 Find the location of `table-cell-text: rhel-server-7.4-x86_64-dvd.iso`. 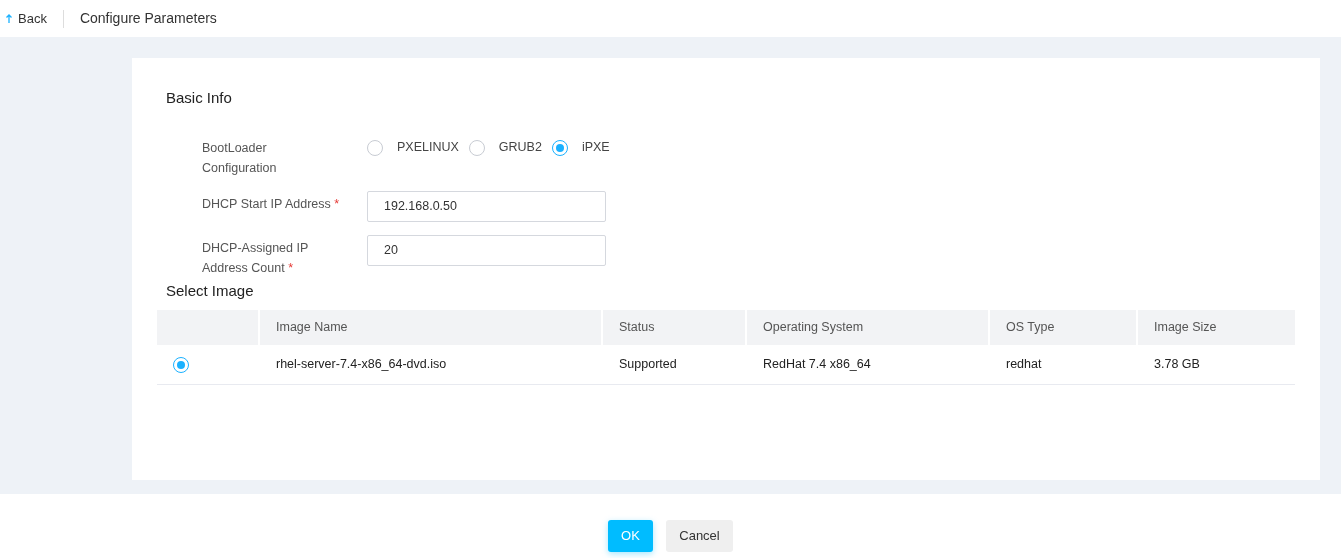

table-cell-text: rhel-server-7.4-x86_64-dvd.iso is located at coordinates (361, 365).